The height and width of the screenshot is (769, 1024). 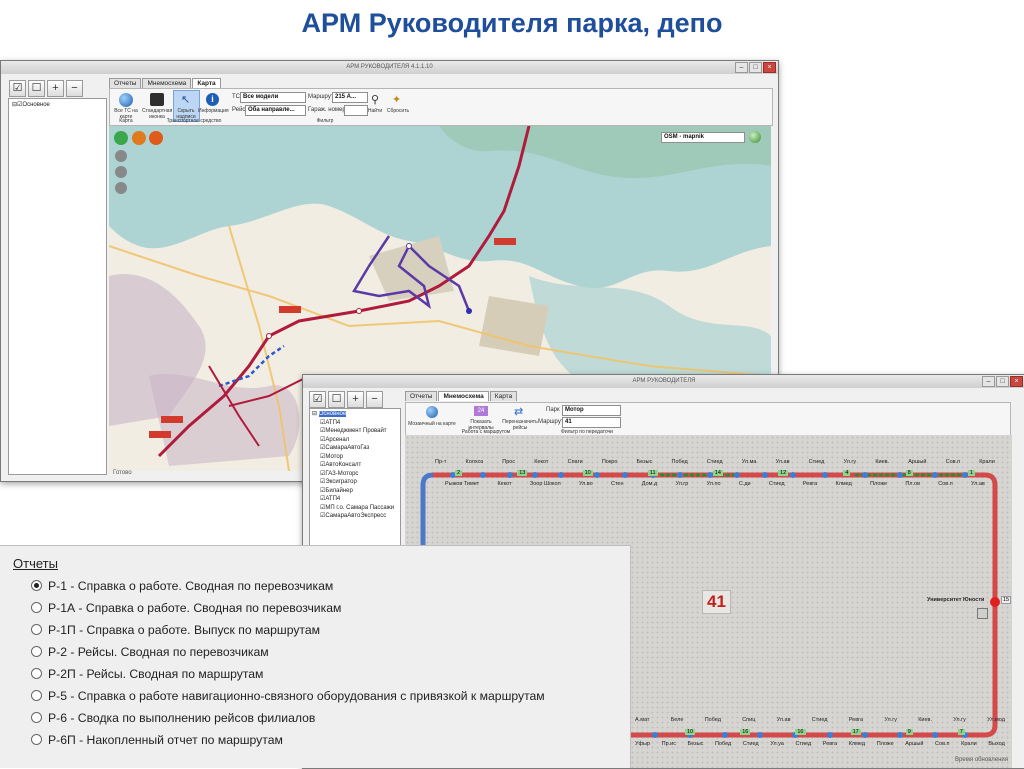 What do you see at coordinates (652, 473) in the screenshot?
I see `vehicle-badge: 11` at bounding box center [652, 473].